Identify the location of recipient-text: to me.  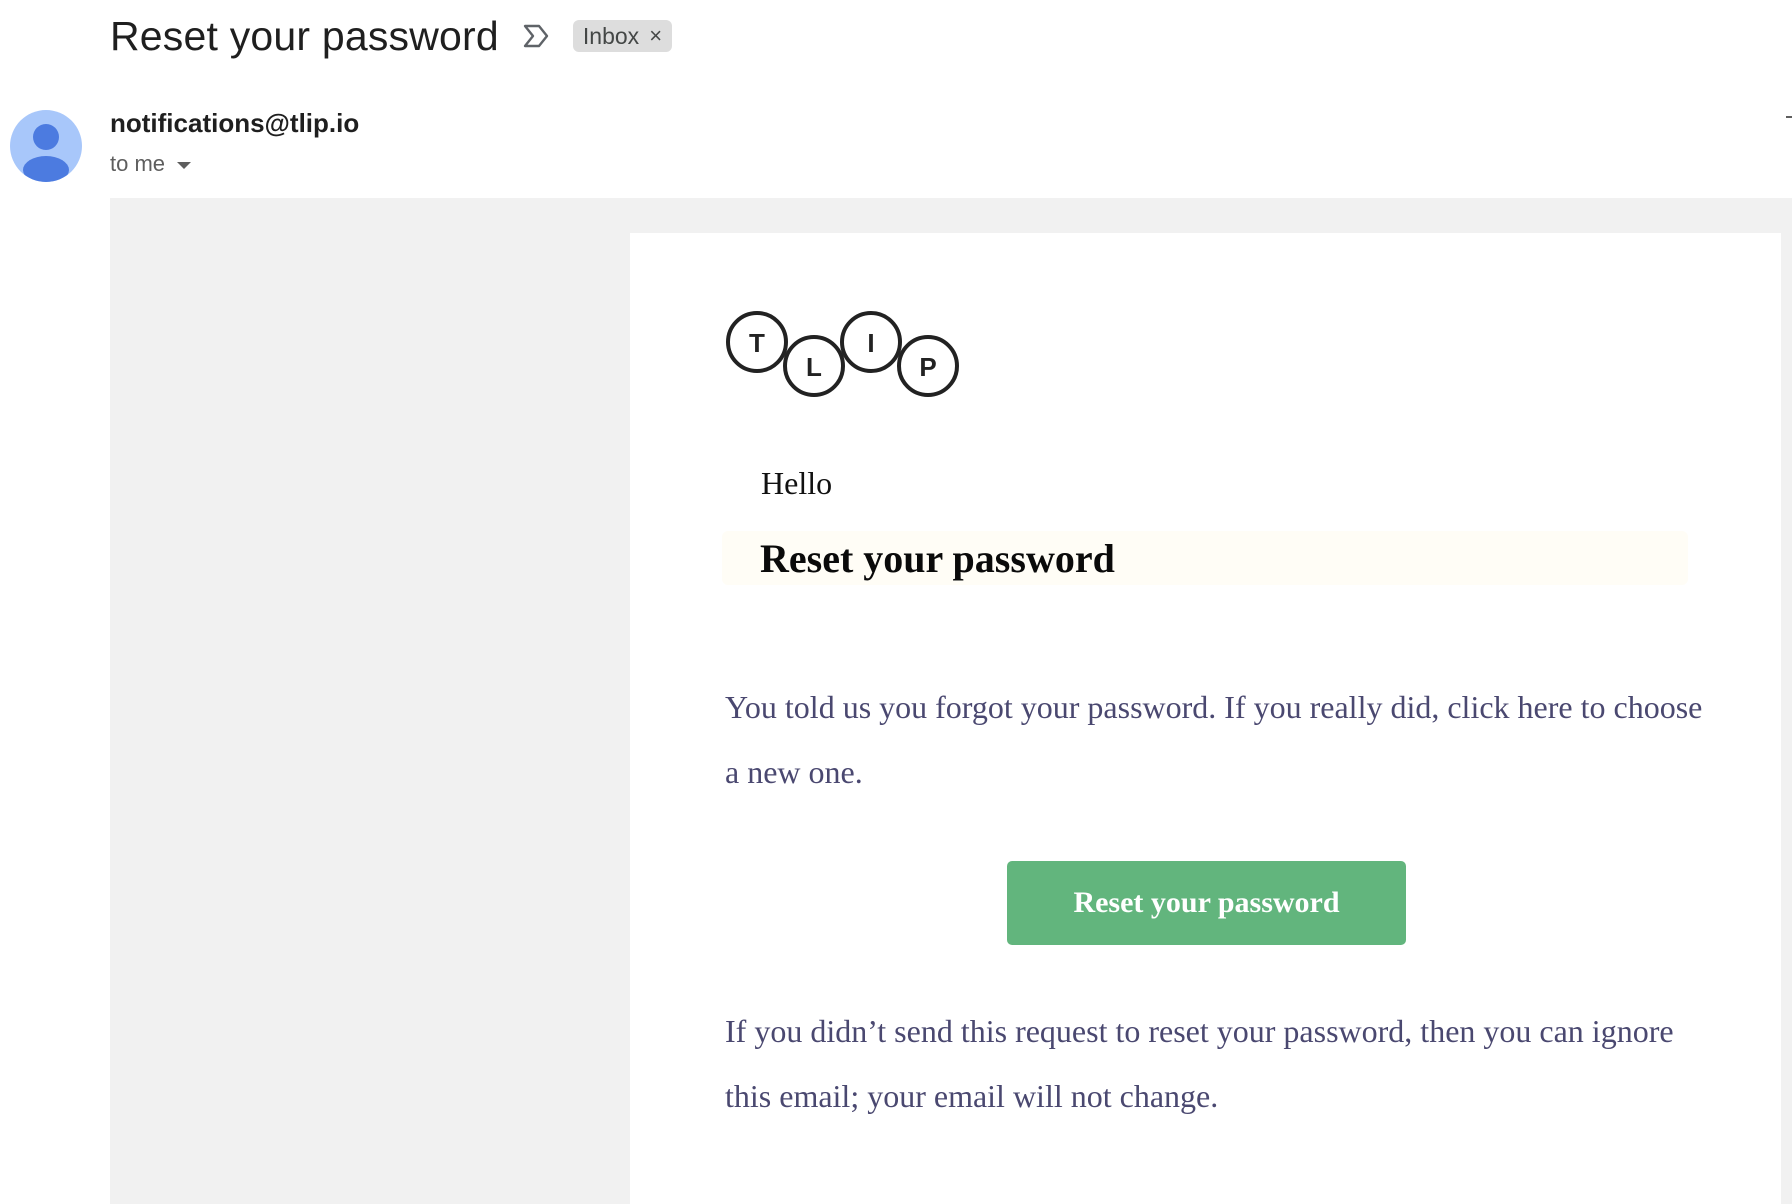
(138, 163).